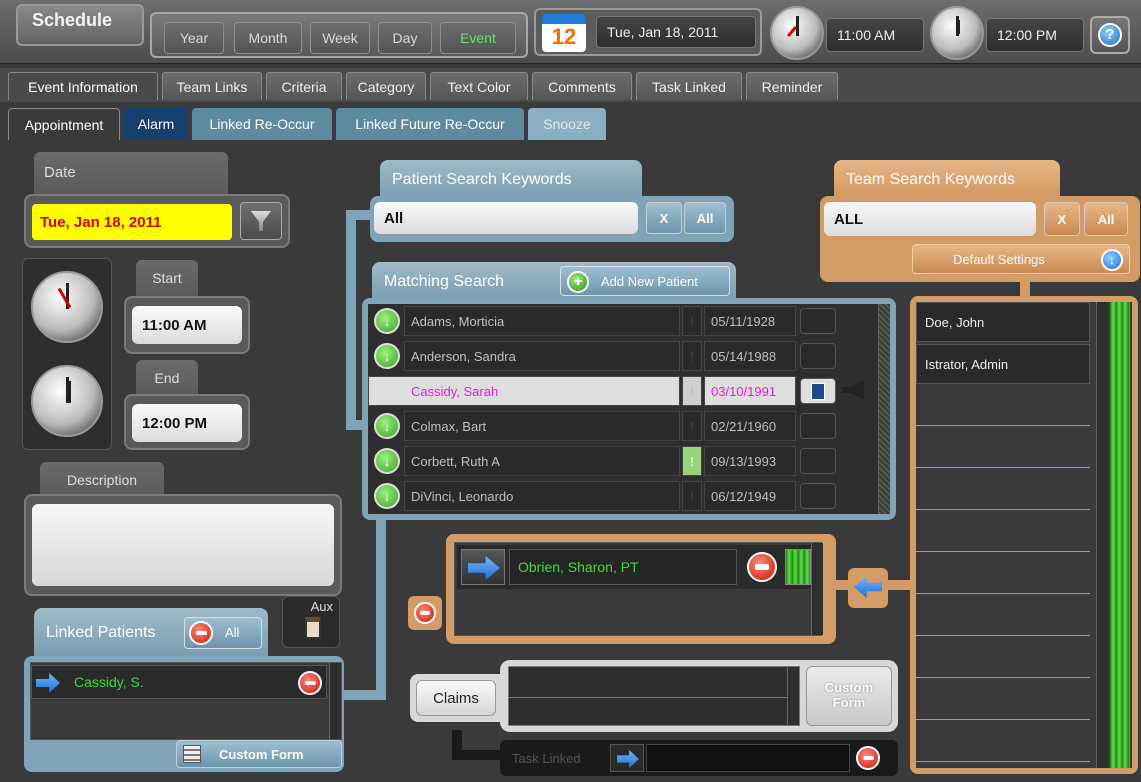  What do you see at coordinates (542, 426) in the screenshot?
I see `patient-name: Colmax, Bart` at bounding box center [542, 426].